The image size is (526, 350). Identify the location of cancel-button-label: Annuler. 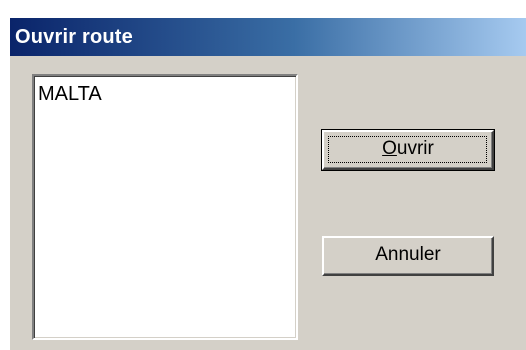
(408, 254).